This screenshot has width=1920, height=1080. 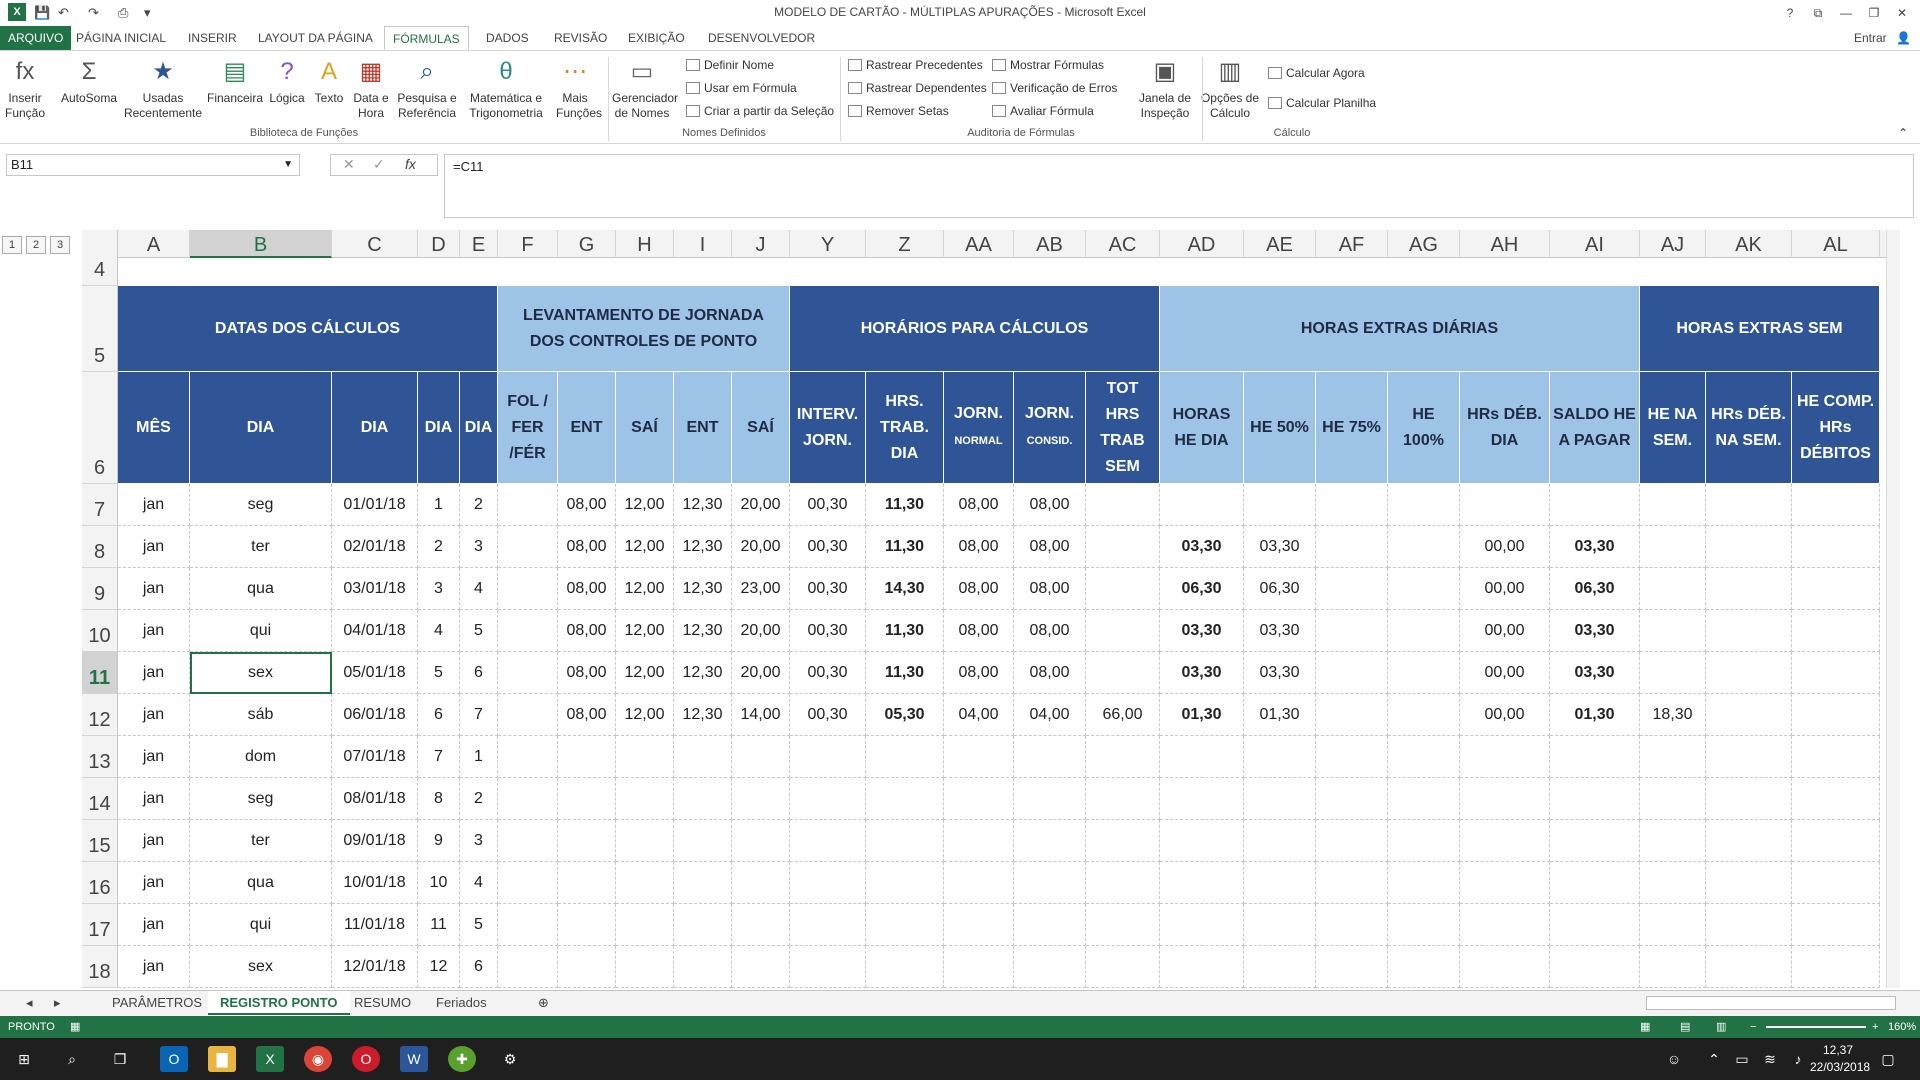 What do you see at coordinates (57, 1003) in the screenshot?
I see `scroll-right-icon: ▸` at bounding box center [57, 1003].